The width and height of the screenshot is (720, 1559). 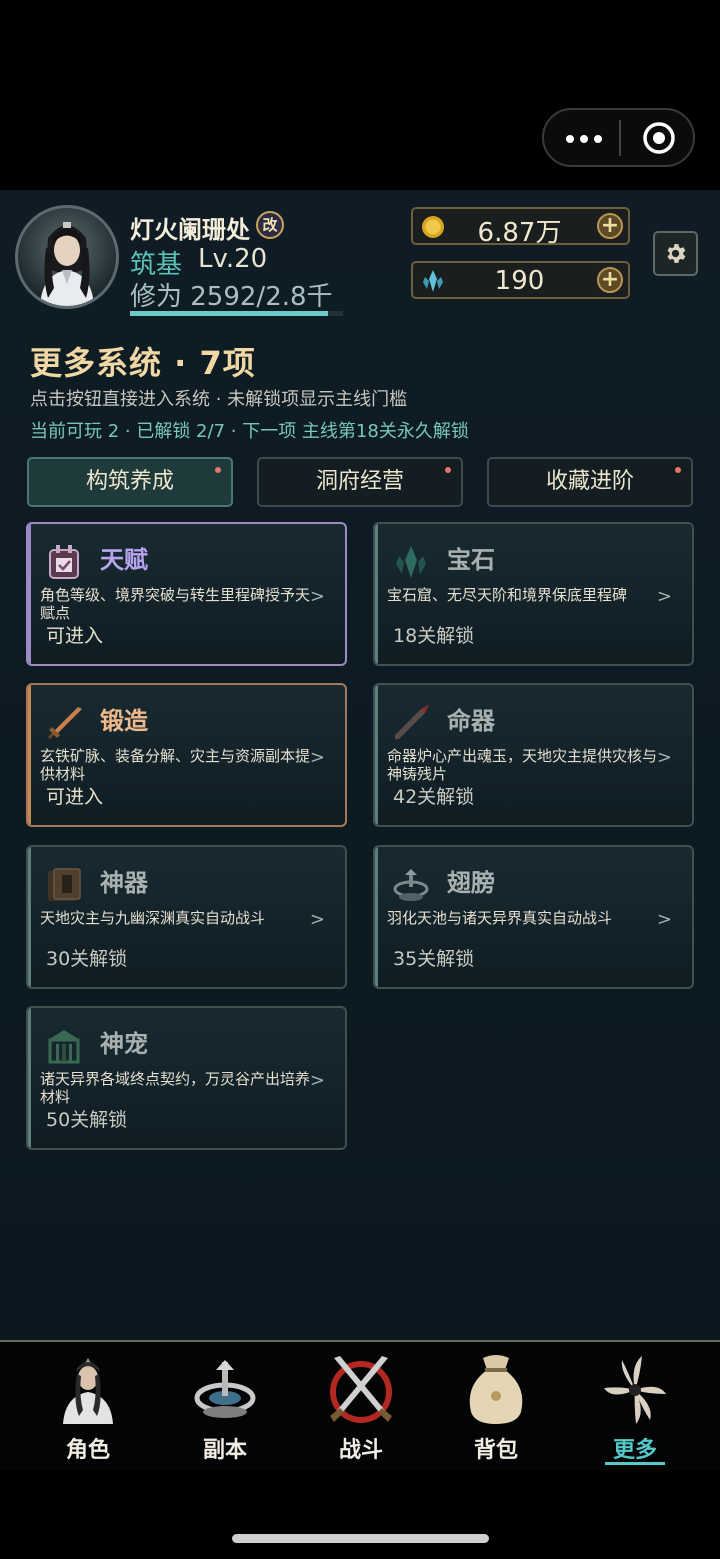 What do you see at coordinates (411, 885) in the screenshot?
I see `altar-icon` at bounding box center [411, 885].